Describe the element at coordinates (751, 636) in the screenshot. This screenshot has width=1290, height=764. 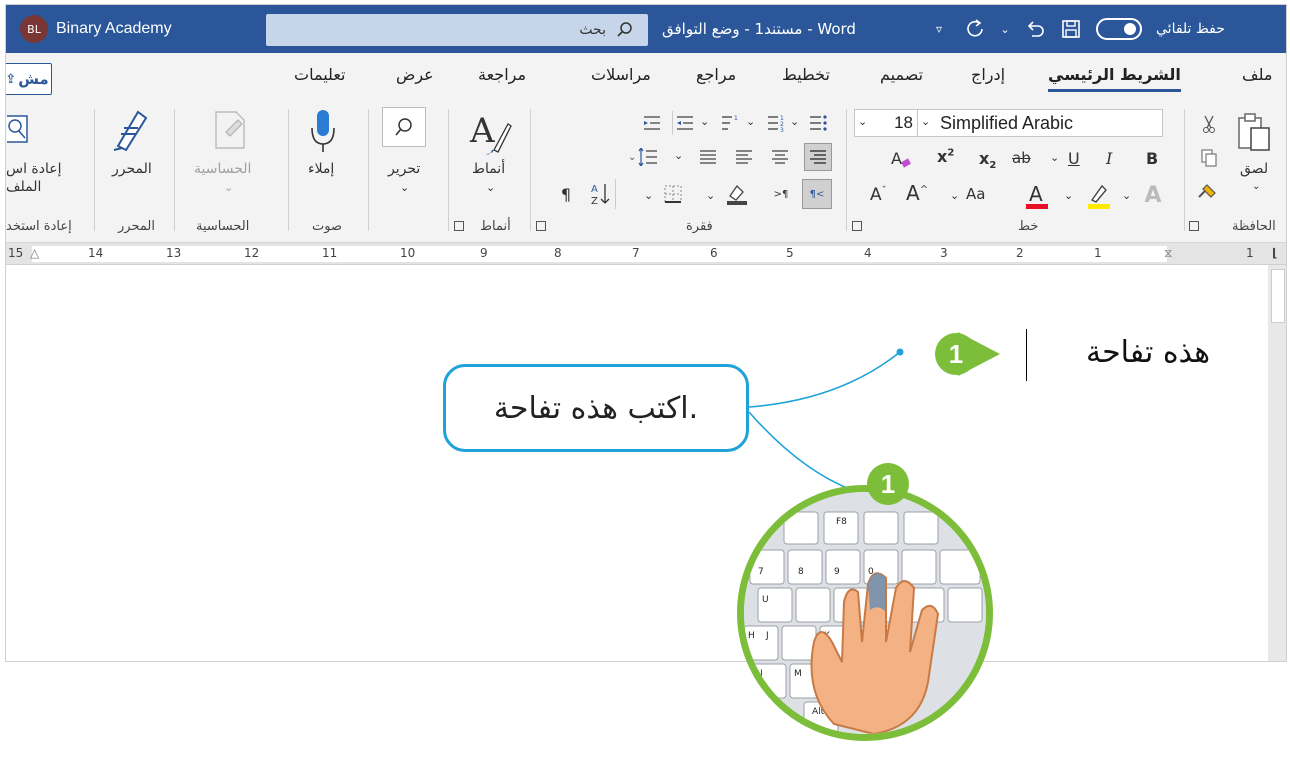
I see `svg-text: H` at that location.